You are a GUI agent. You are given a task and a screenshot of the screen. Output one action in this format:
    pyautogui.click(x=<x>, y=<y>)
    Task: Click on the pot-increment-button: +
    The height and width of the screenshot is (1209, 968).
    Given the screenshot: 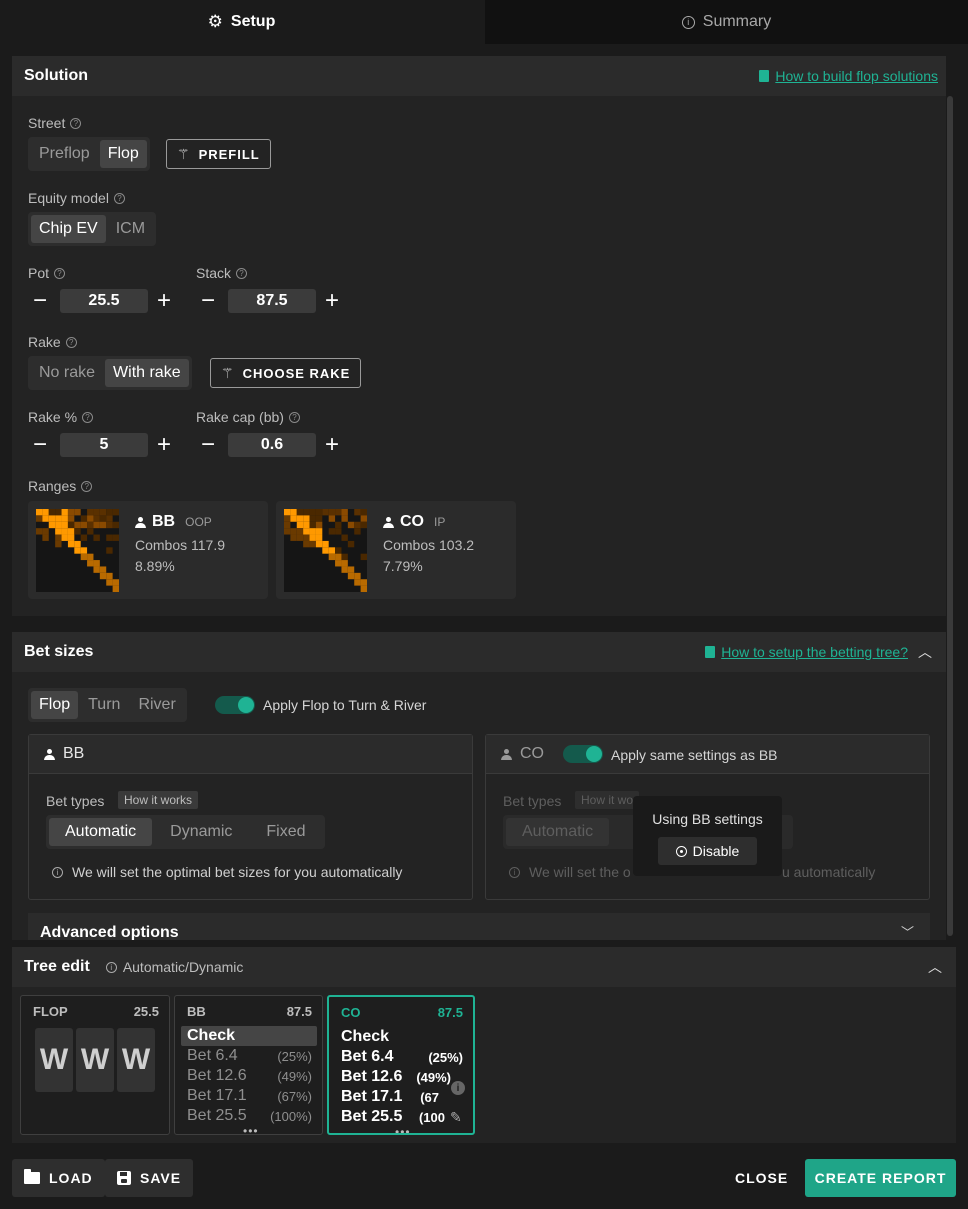 What is the action you would take?
    pyautogui.click(x=164, y=301)
    